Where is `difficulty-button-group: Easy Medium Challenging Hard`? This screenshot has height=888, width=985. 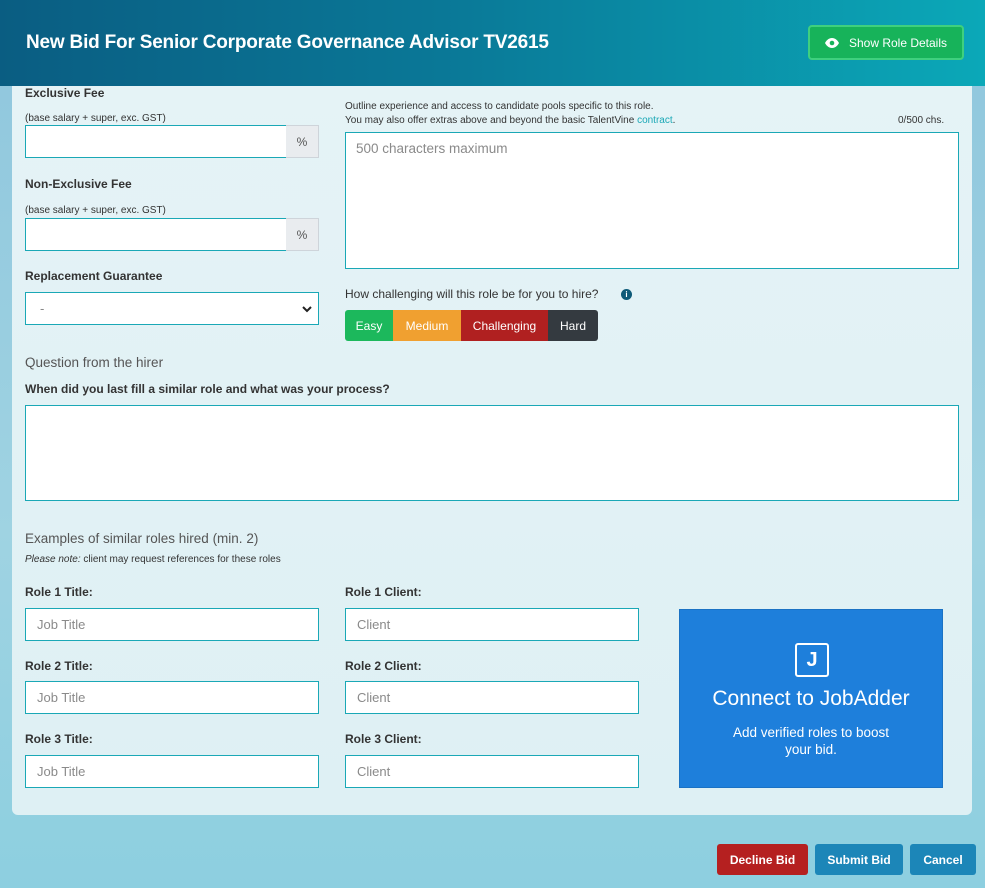
difficulty-button-group: Easy Medium Challenging Hard is located at coordinates (471, 325).